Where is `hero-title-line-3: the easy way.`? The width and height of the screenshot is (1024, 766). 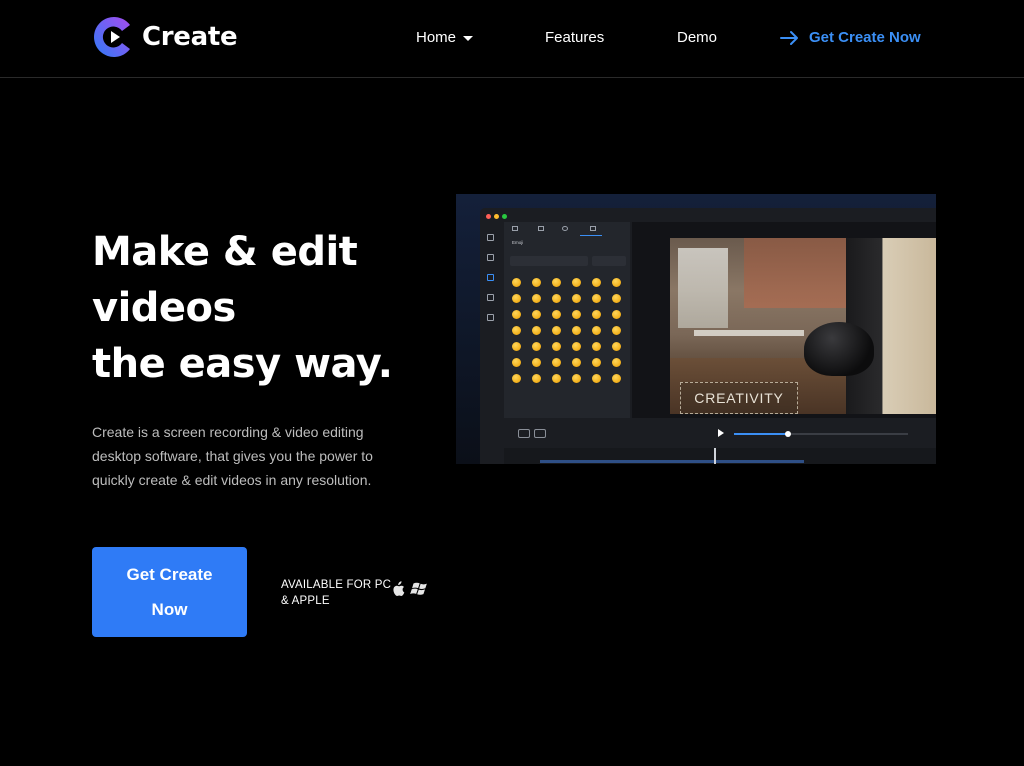 hero-title-line-3: the easy way. is located at coordinates (242, 364).